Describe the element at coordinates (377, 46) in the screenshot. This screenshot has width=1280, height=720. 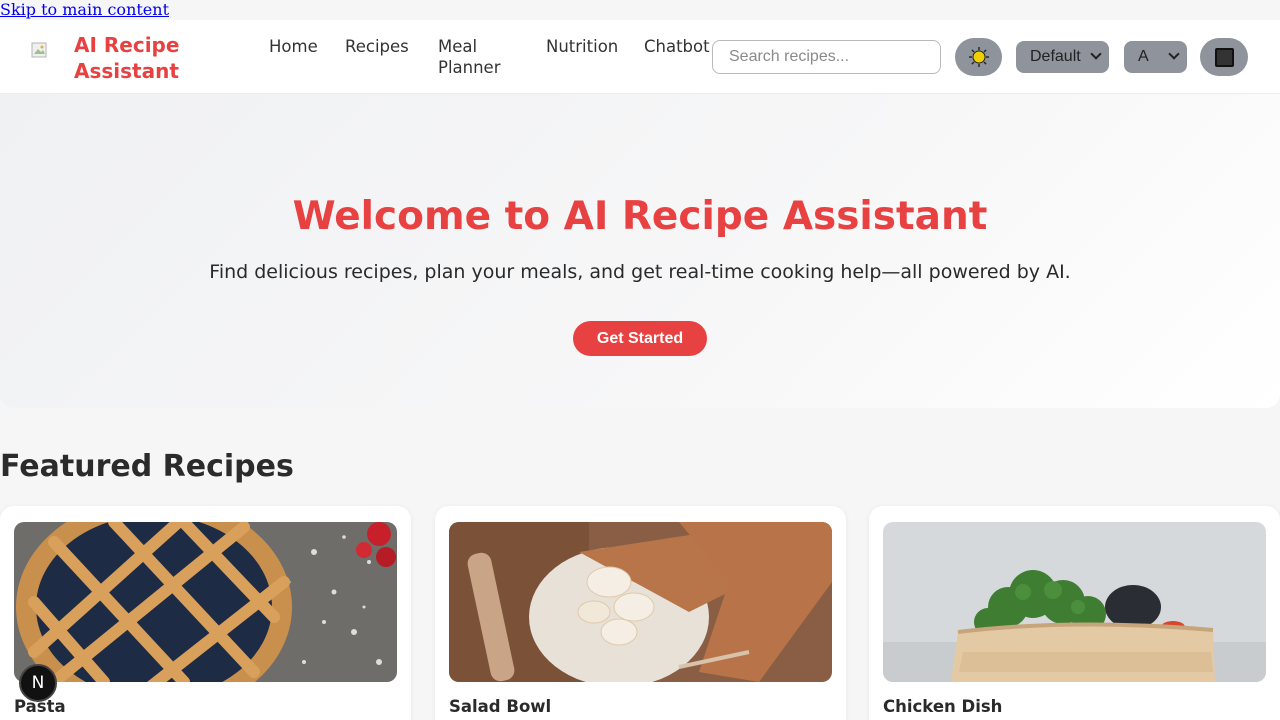
I see `nav-recipes: Recipes` at that location.